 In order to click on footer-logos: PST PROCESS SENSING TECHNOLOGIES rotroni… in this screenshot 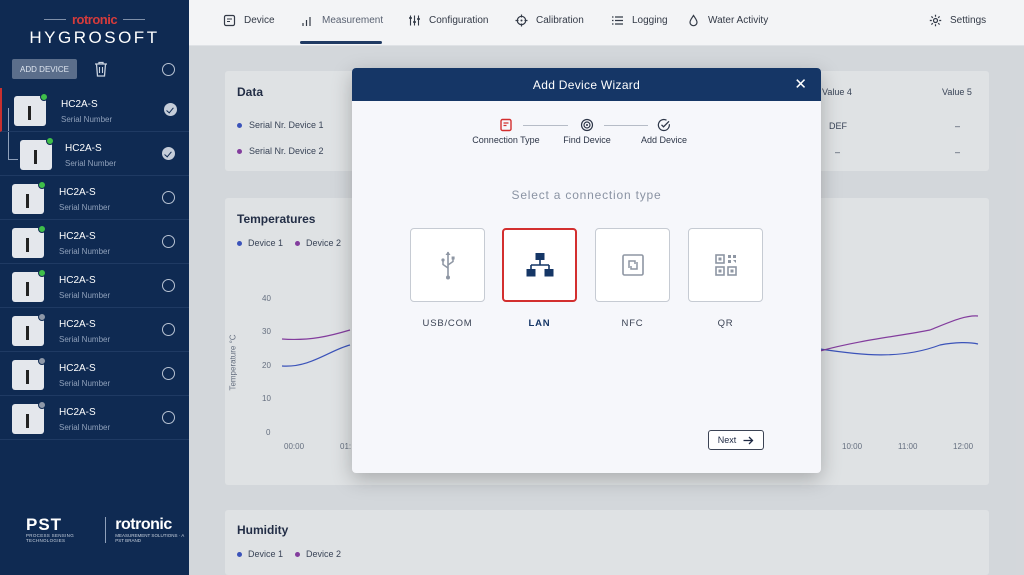, I will do `click(107, 529)`.